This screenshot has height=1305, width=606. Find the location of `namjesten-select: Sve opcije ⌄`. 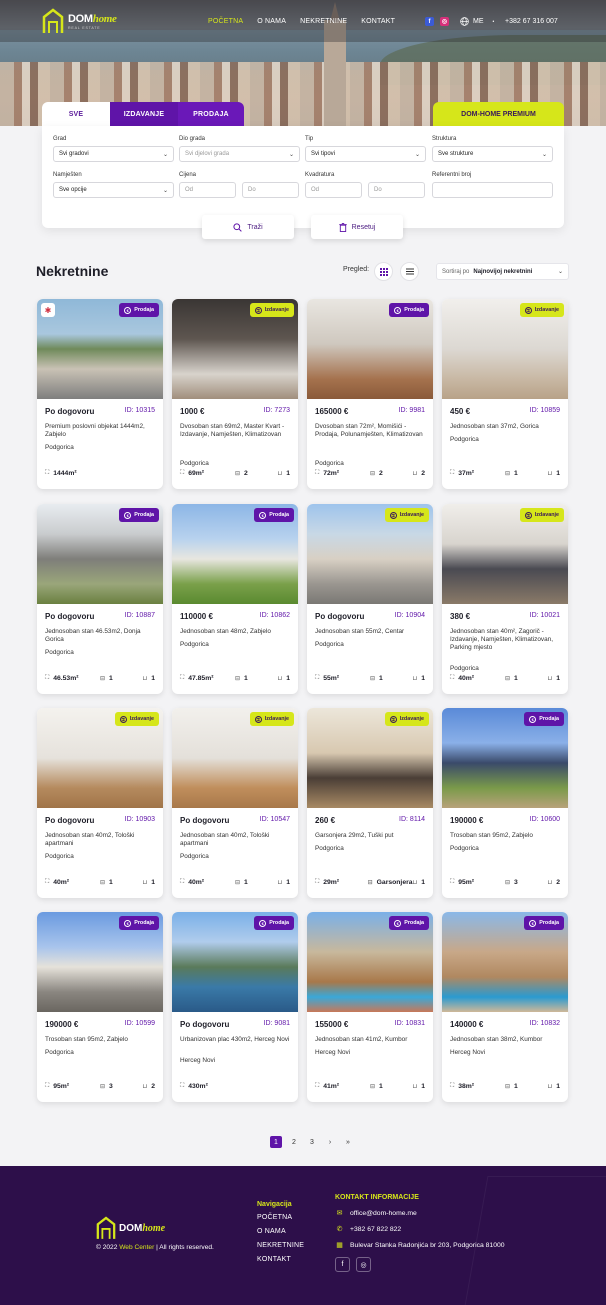

namjesten-select: Sve opcije ⌄ is located at coordinates (113, 190).